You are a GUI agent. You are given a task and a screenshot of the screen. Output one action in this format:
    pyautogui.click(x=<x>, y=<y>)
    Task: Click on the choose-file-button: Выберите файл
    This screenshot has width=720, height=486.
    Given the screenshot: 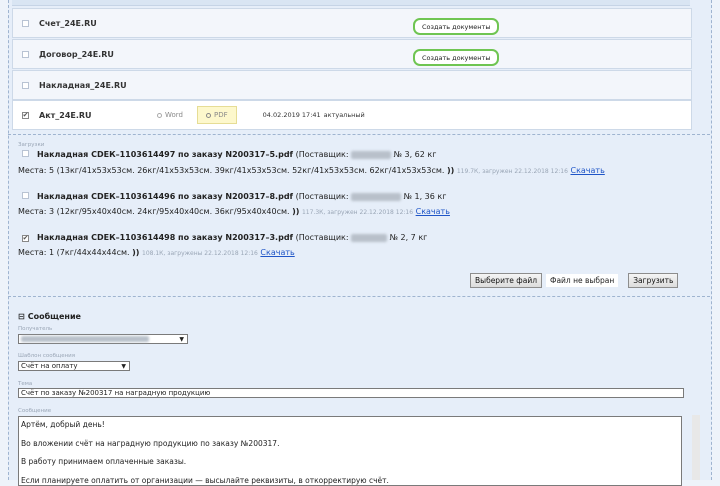 What is the action you would take?
    pyautogui.click(x=506, y=280)
    